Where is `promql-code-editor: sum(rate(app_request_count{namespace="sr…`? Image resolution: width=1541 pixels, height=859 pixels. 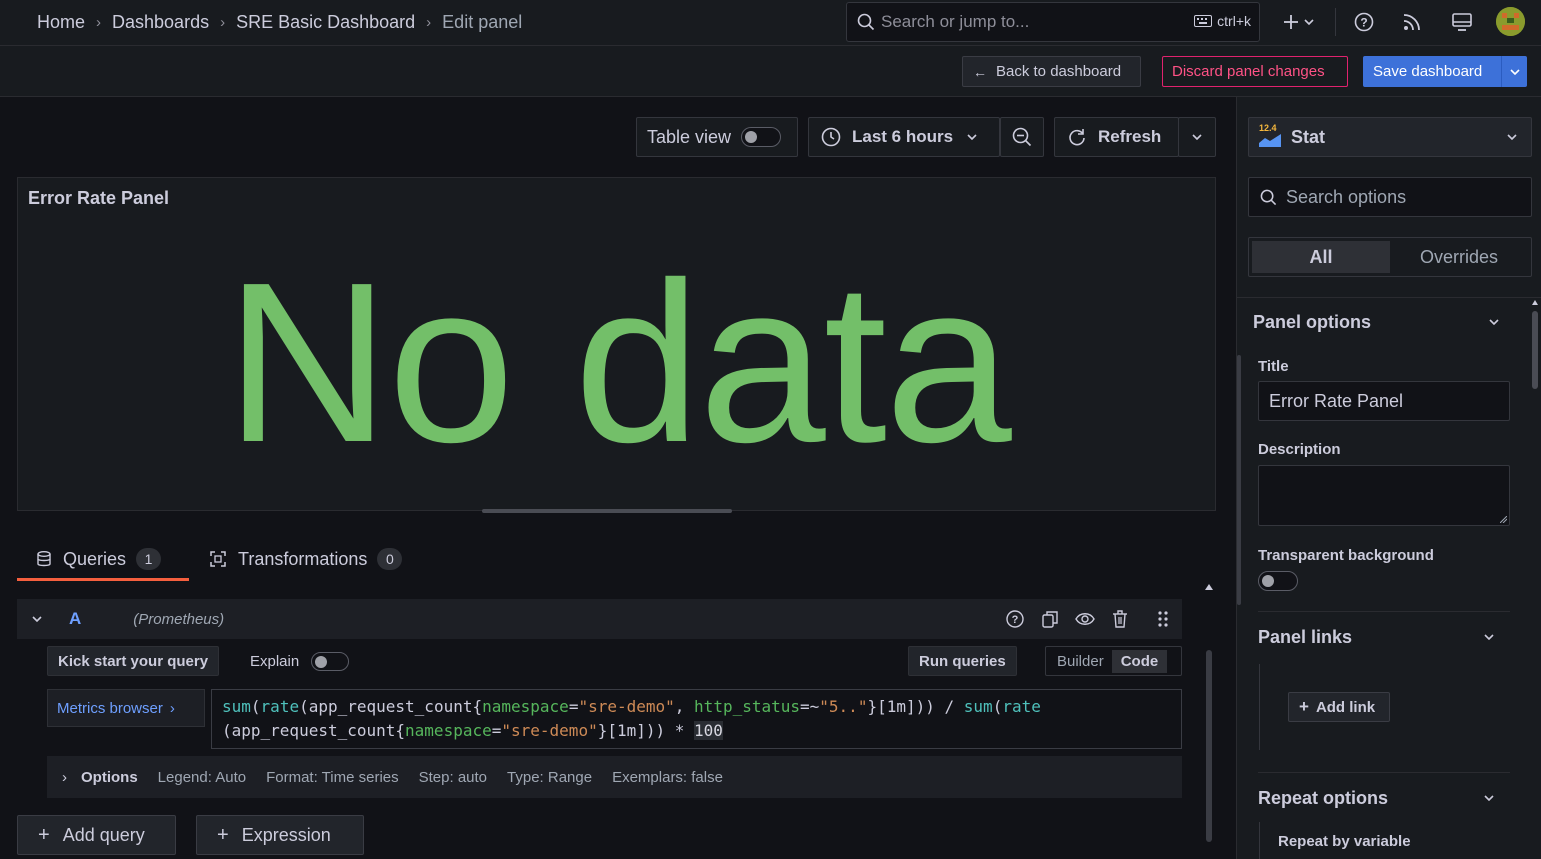
promql-code-editor: sum(rate(app_request_count{namespace="sr… is located at coordinates (696, 719).